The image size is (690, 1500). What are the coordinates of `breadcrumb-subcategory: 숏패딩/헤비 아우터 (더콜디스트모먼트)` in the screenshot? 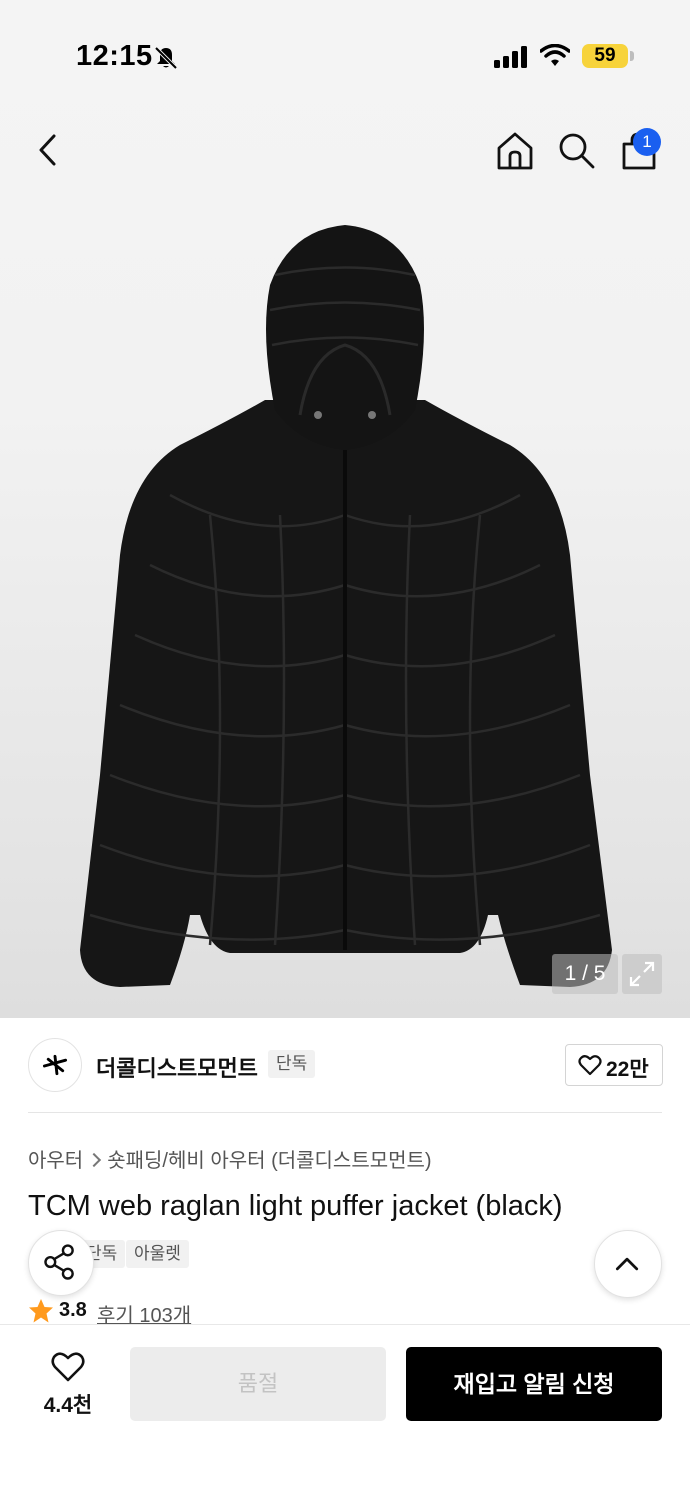 It's located at (269, 1158).